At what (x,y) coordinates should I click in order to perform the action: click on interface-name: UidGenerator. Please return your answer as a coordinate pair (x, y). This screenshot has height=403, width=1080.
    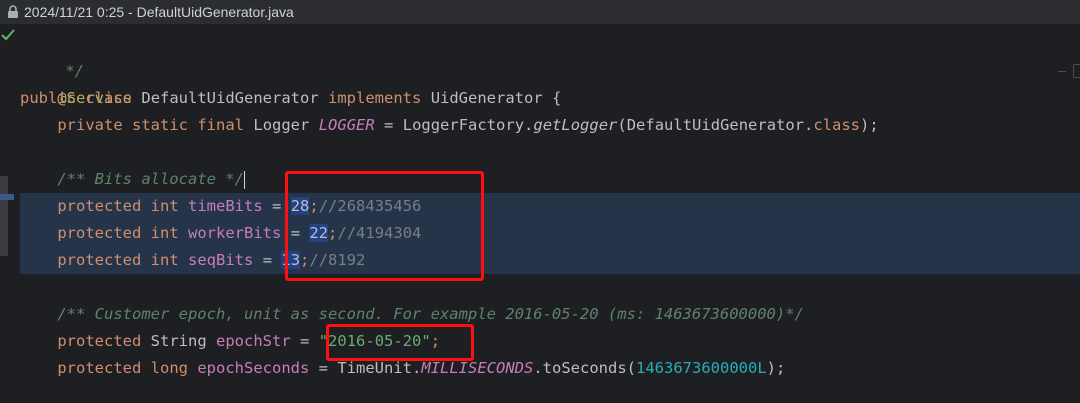
    Looking at the image, I should click on (486, 98).